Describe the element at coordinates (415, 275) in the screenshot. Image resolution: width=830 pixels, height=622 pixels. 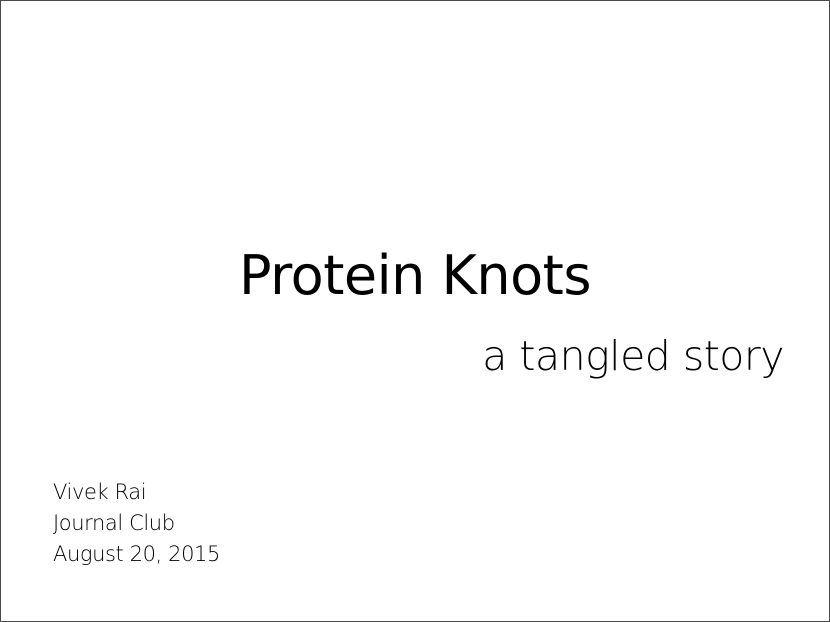
I see `slide-title: Protein Knots` at that location.